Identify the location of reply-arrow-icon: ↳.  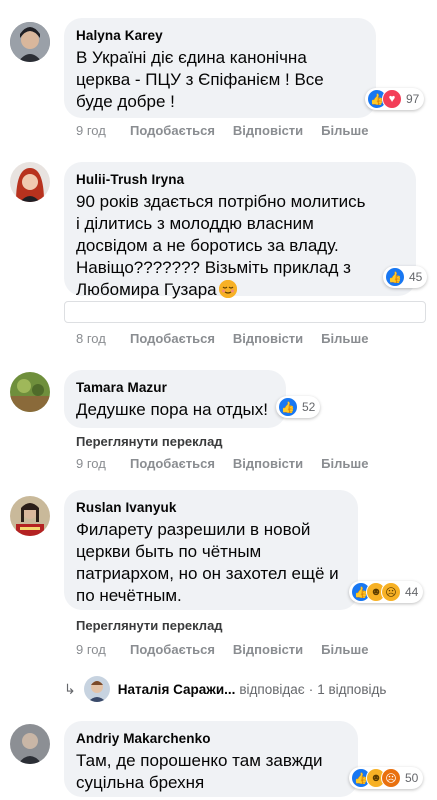
(70, 688).